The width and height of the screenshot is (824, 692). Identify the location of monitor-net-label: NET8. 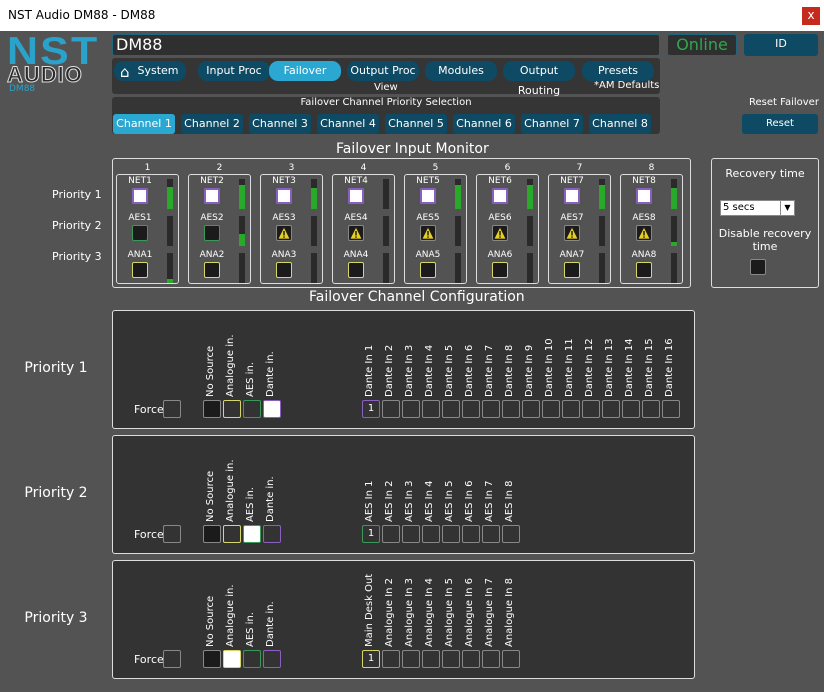
(644, 181).